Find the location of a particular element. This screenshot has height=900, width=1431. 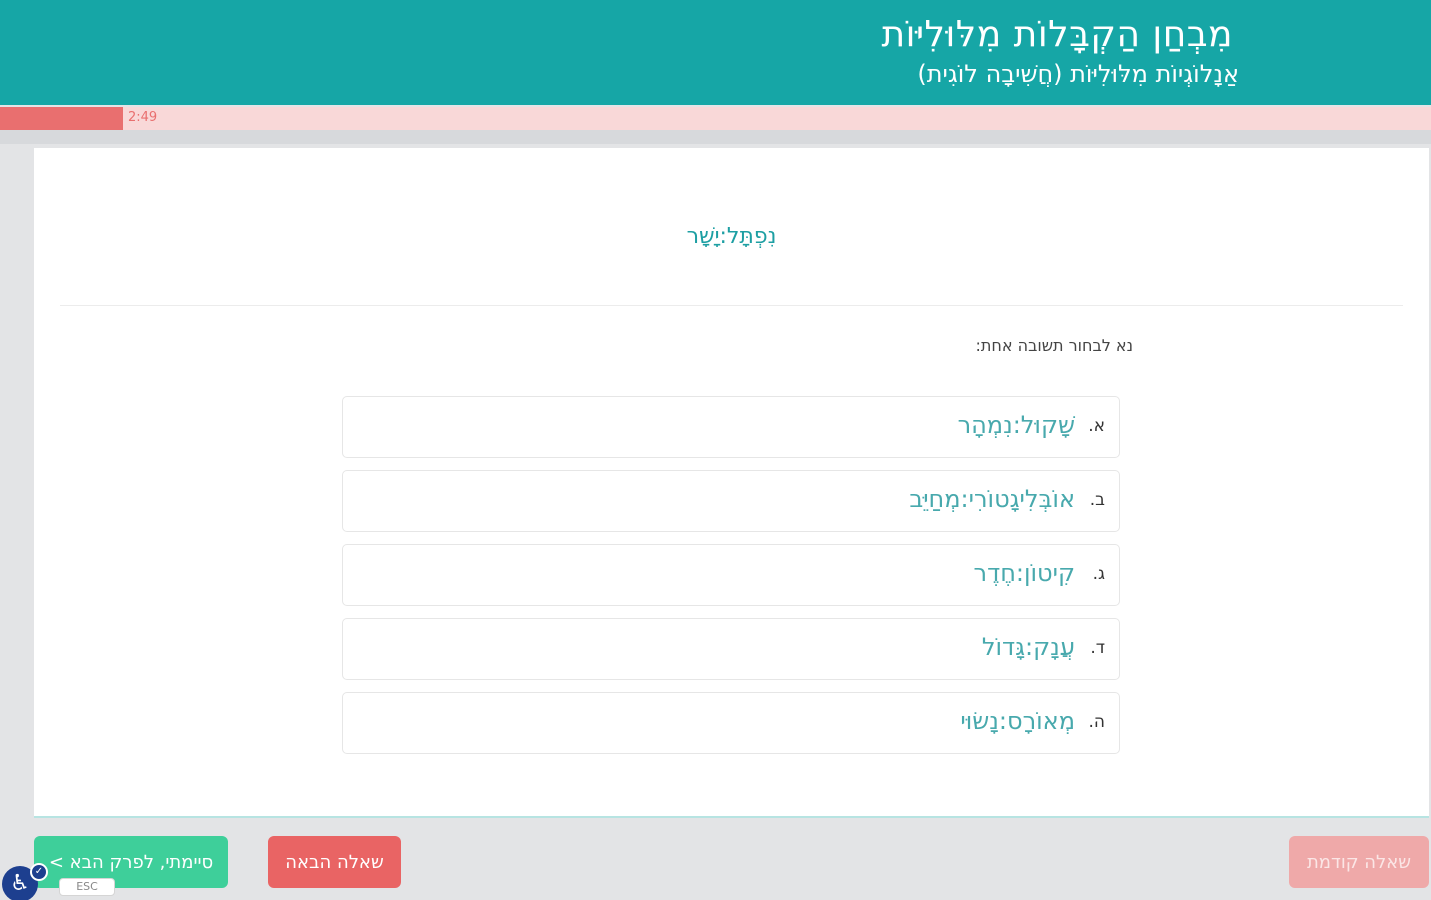

timer-progress-fill is located at coordinates (62, 118).